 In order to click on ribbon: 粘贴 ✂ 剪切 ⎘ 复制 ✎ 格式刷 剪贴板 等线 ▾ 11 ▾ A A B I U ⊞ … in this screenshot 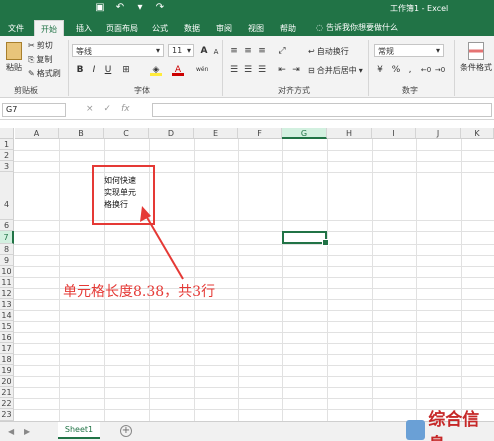, I will do `click(247, 67)`.